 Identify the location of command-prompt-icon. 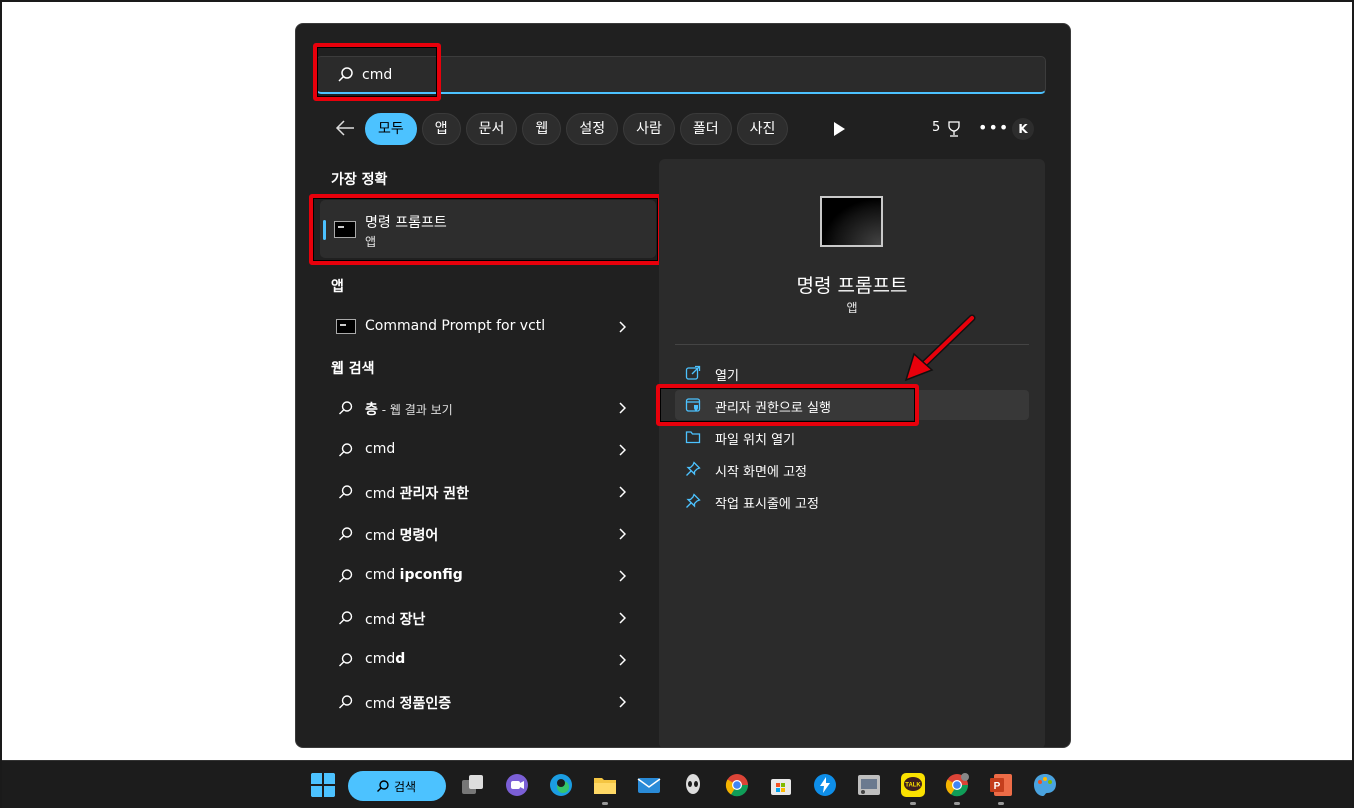
(346, 326).